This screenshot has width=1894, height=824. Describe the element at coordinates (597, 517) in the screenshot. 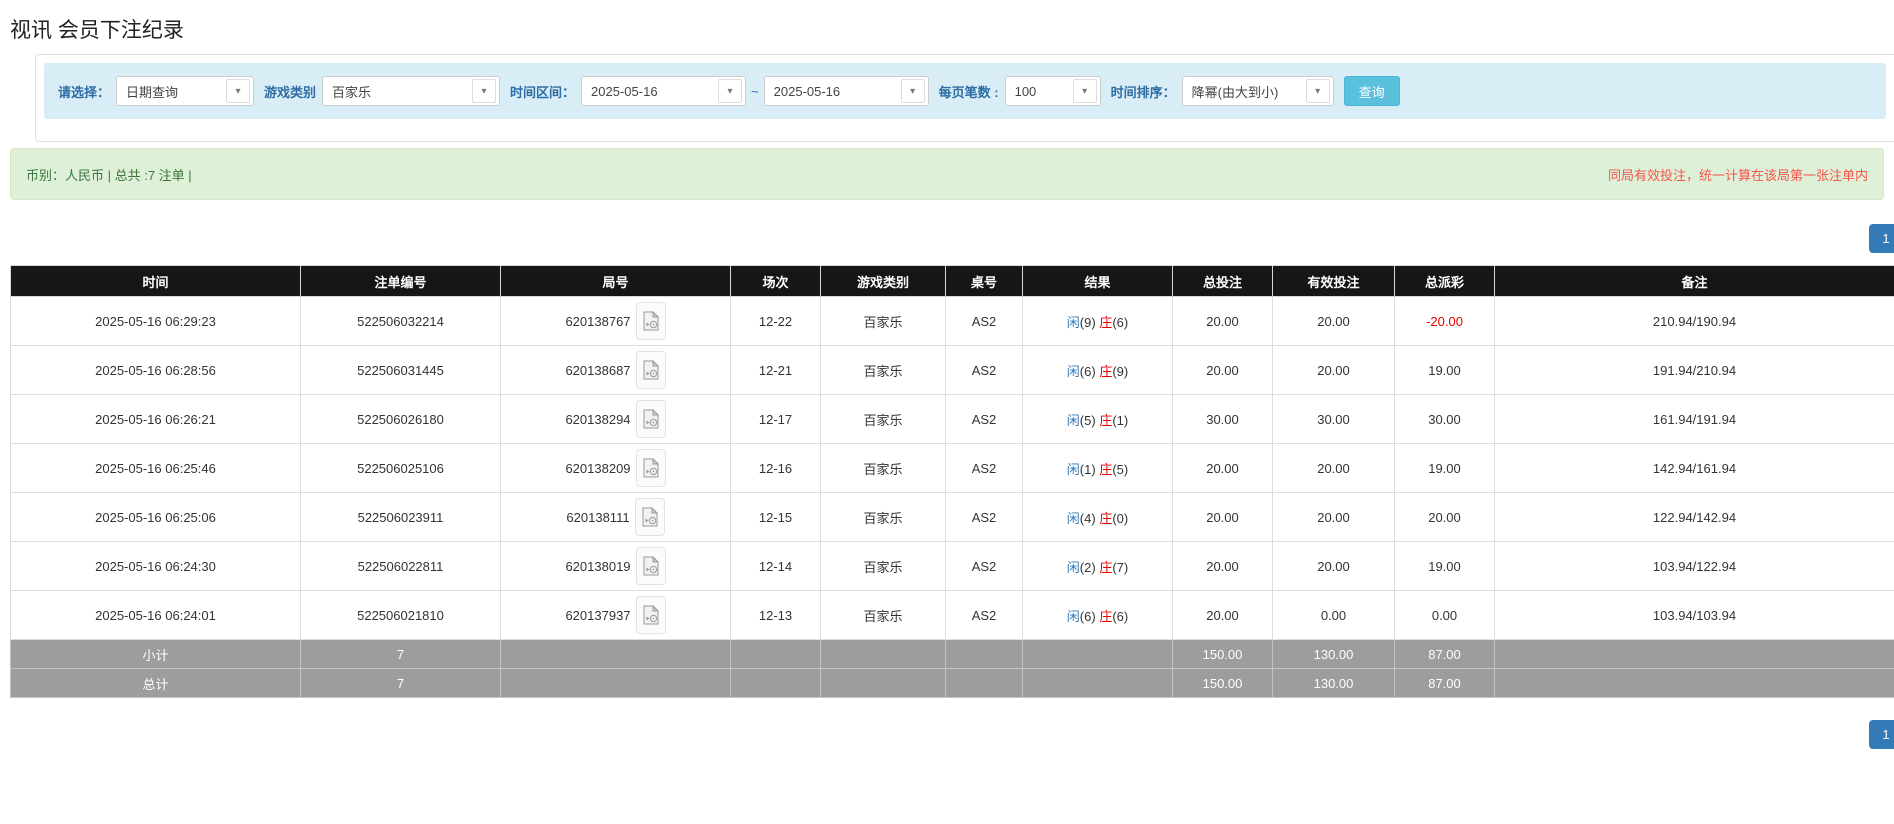

I see `round-id-value: 620138111` at that location.